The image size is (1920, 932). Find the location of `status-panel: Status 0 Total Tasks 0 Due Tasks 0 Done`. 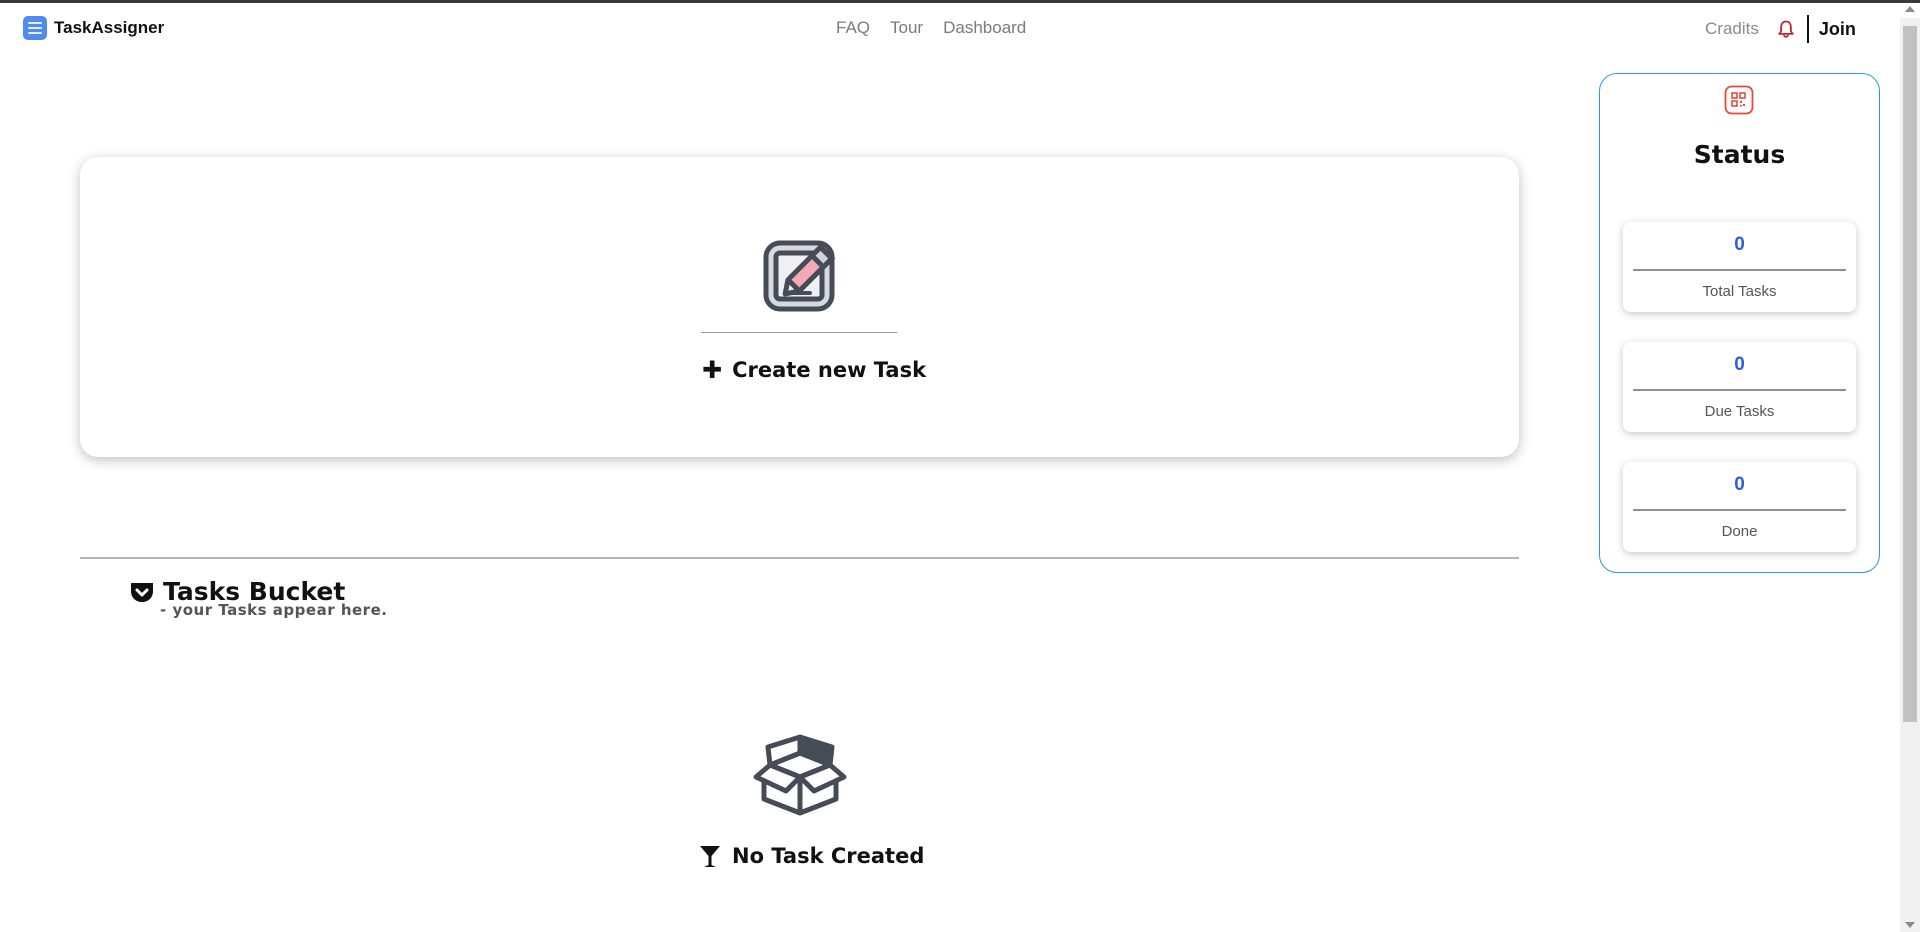

status-panel: Status 0 Total Tasks 0 Due Tasks 0 Done is located at coordinates (1739, 323).